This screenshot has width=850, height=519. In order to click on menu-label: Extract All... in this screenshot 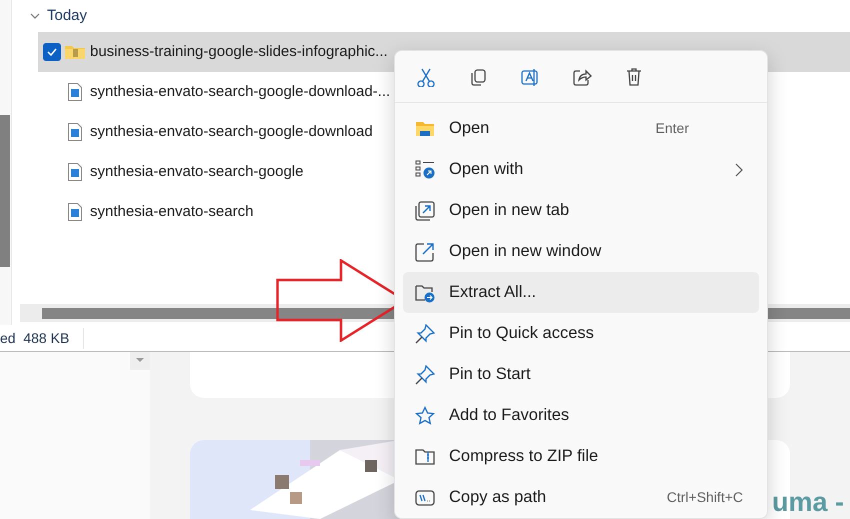, I will do `click(493, 293)`.